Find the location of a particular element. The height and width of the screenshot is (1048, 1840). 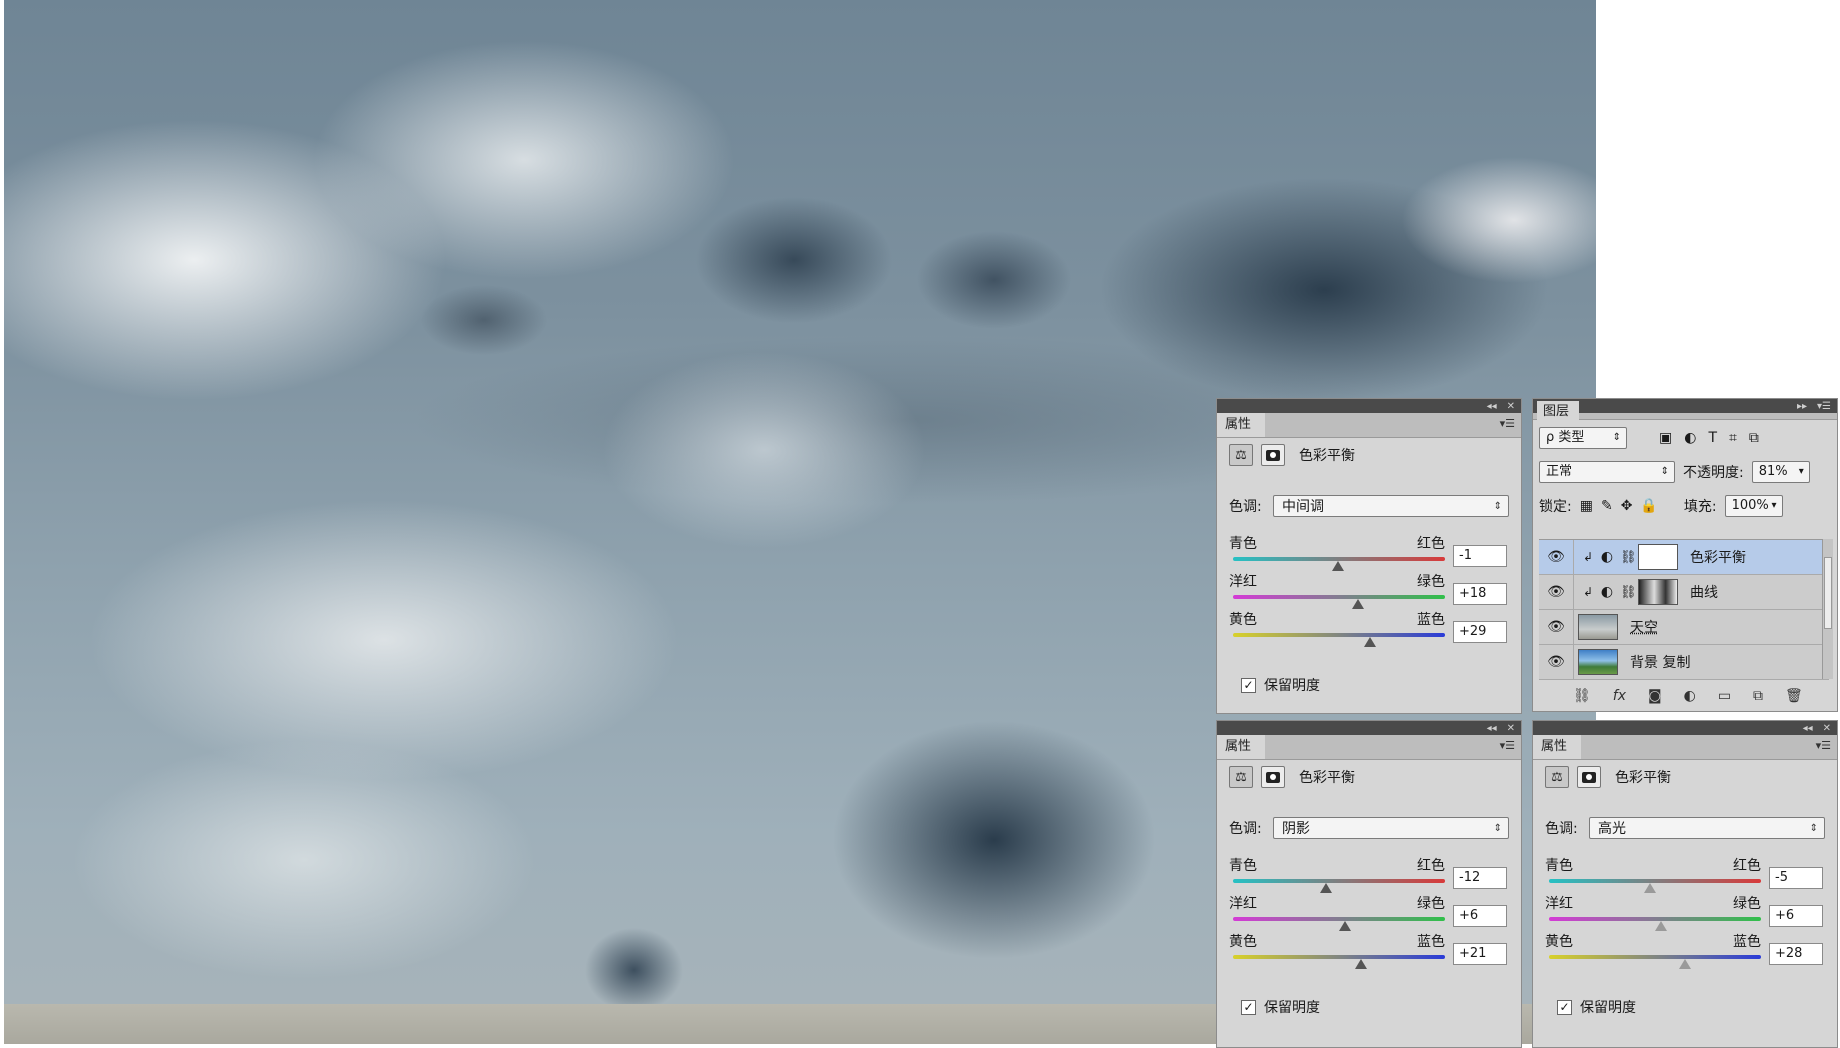

tone-row: 色调: 阴影 ⇕ is located at coordinates (1369, 828).